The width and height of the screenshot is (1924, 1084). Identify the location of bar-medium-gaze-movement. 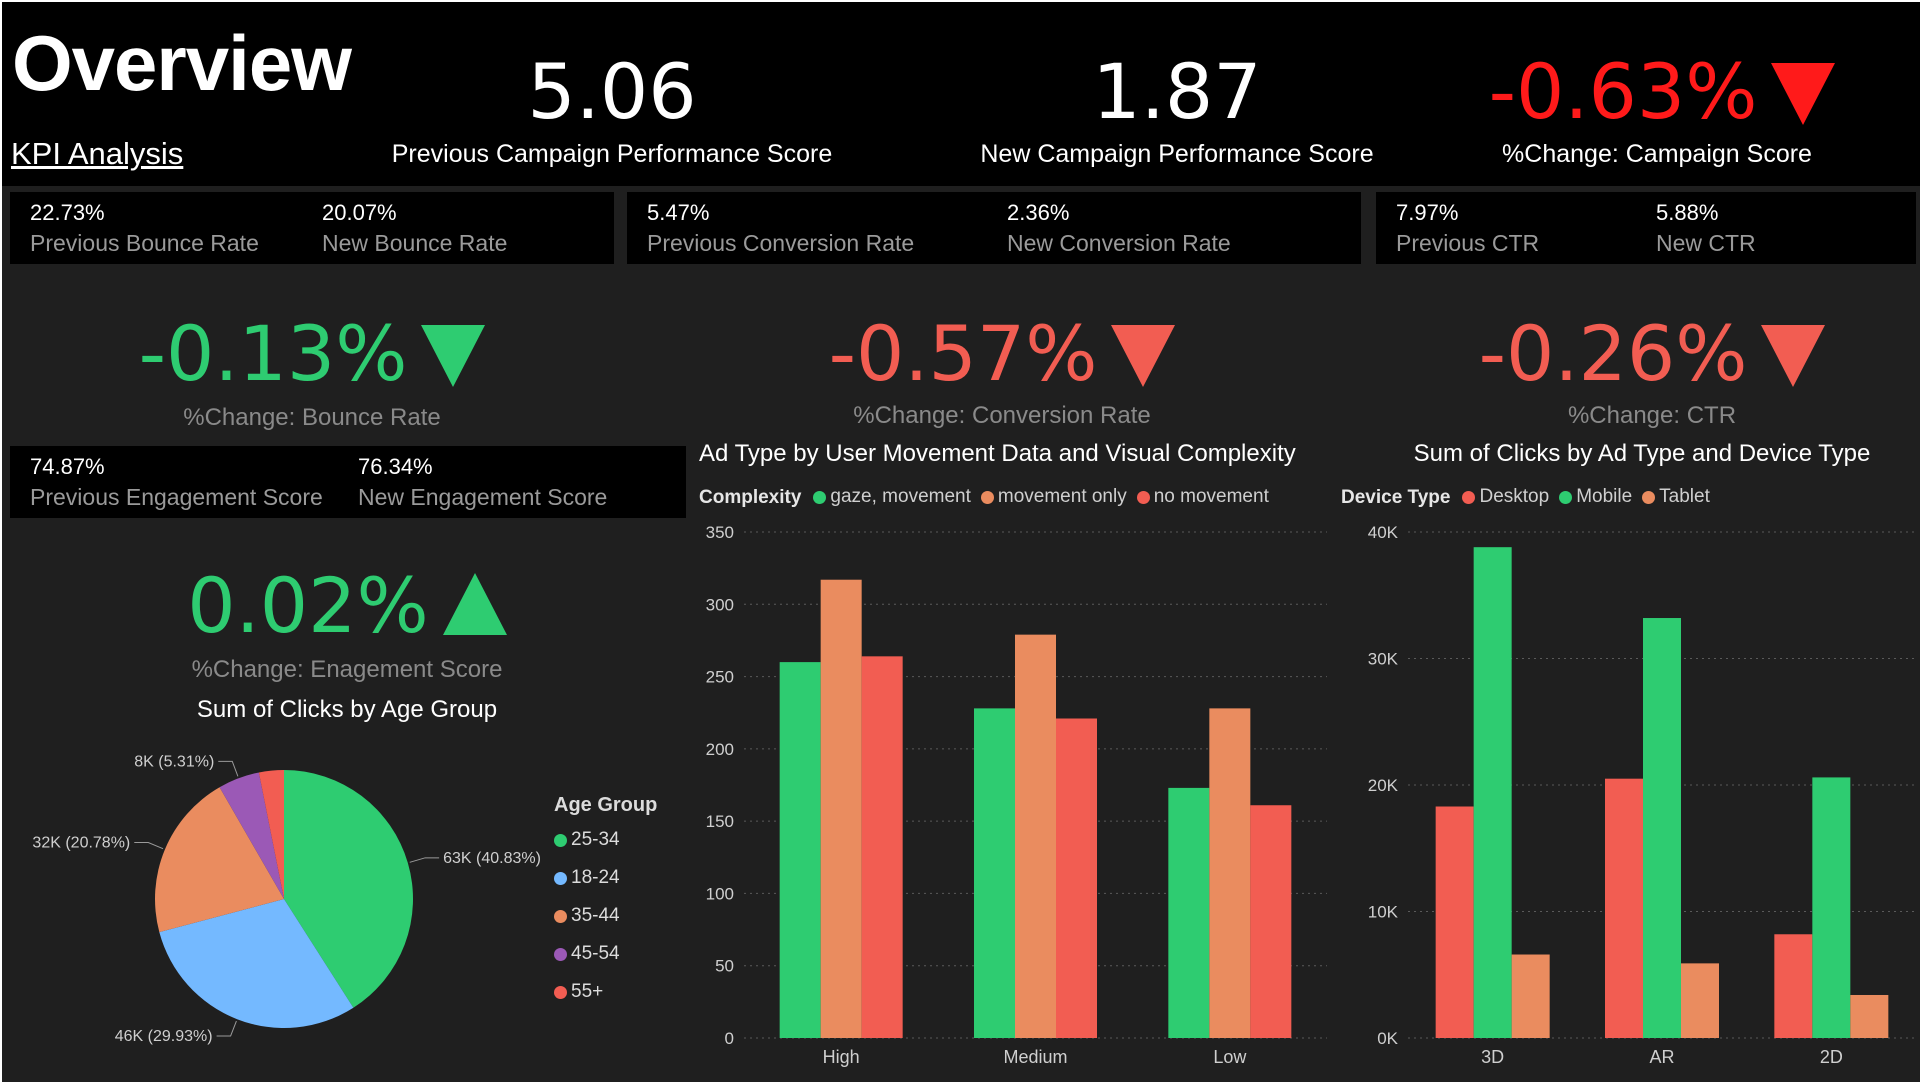
(994, 873).